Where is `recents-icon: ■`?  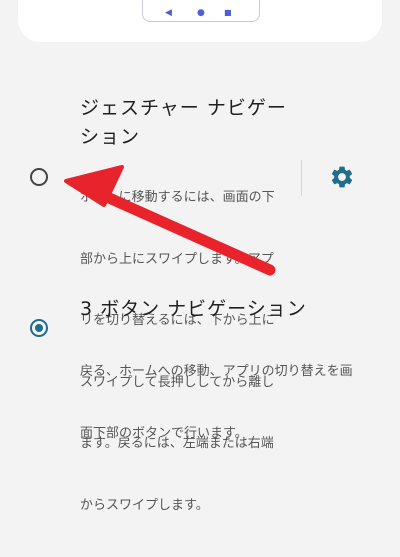
recents-icon: ■ is located at coordinates (228, 12).